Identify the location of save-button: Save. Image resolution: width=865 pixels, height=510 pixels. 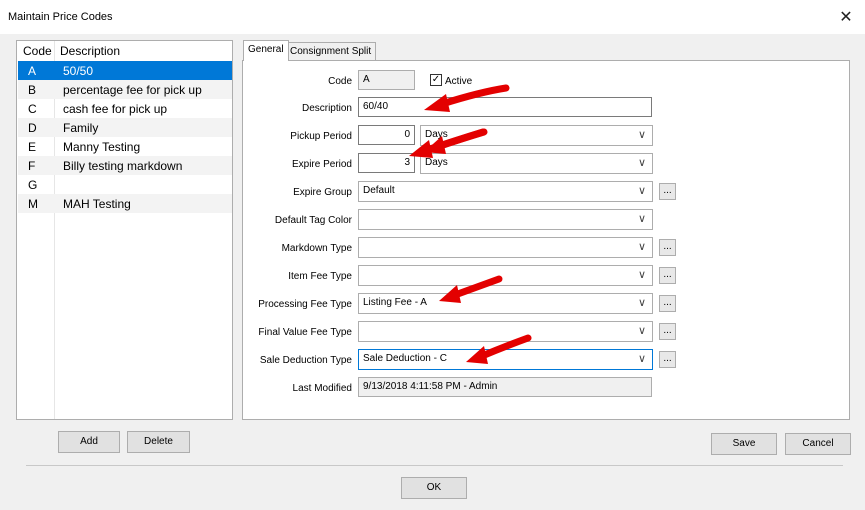
(744, 444).